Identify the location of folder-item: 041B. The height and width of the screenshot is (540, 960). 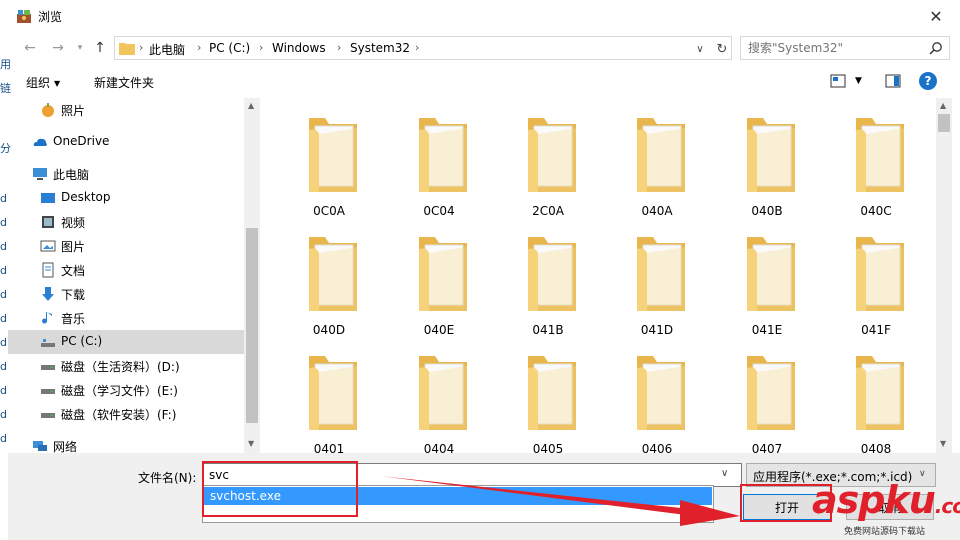
(548, 277).